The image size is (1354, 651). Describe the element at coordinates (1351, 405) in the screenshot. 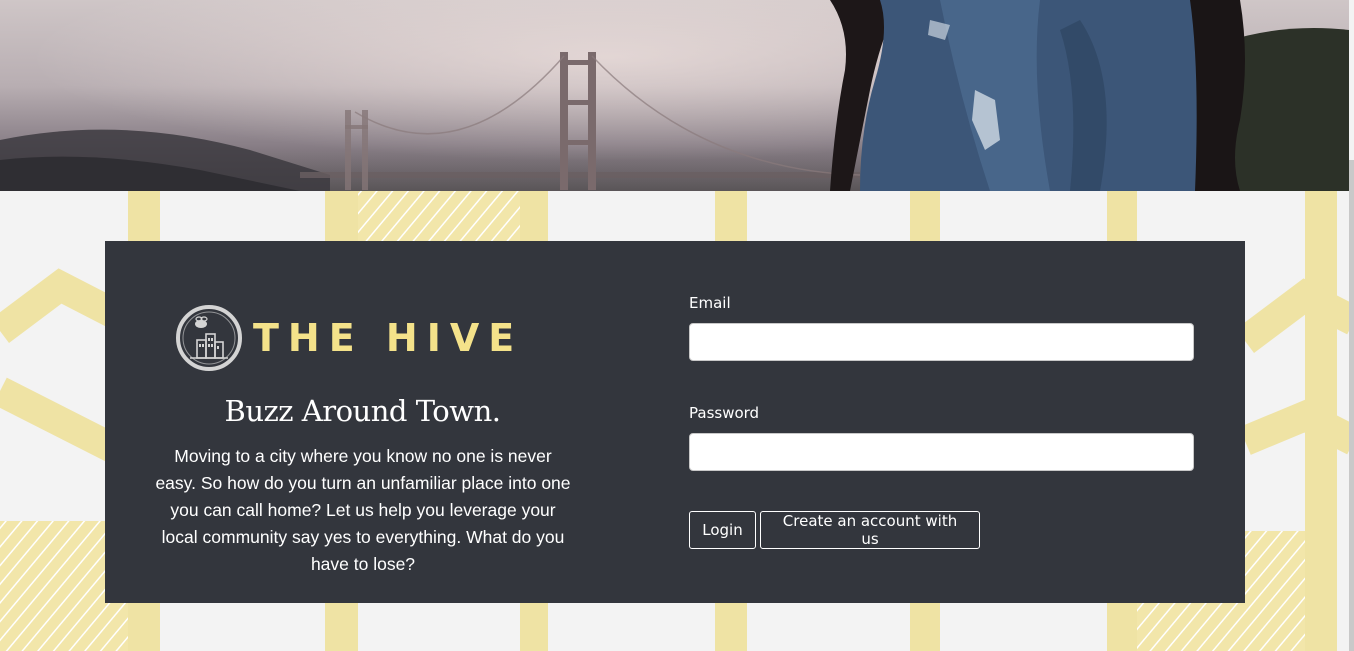

I see `page-scrollbar` at that location.